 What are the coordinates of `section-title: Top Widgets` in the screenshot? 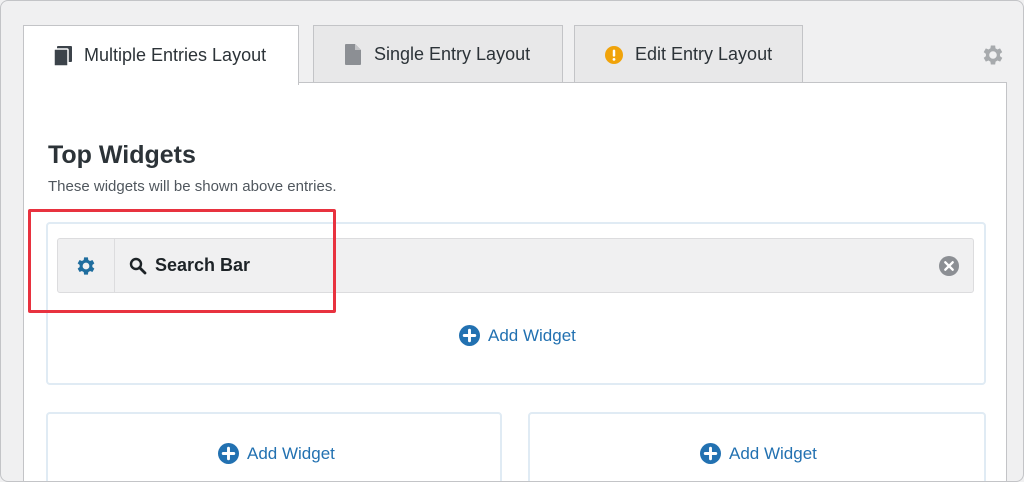 It's located at (122, 155).